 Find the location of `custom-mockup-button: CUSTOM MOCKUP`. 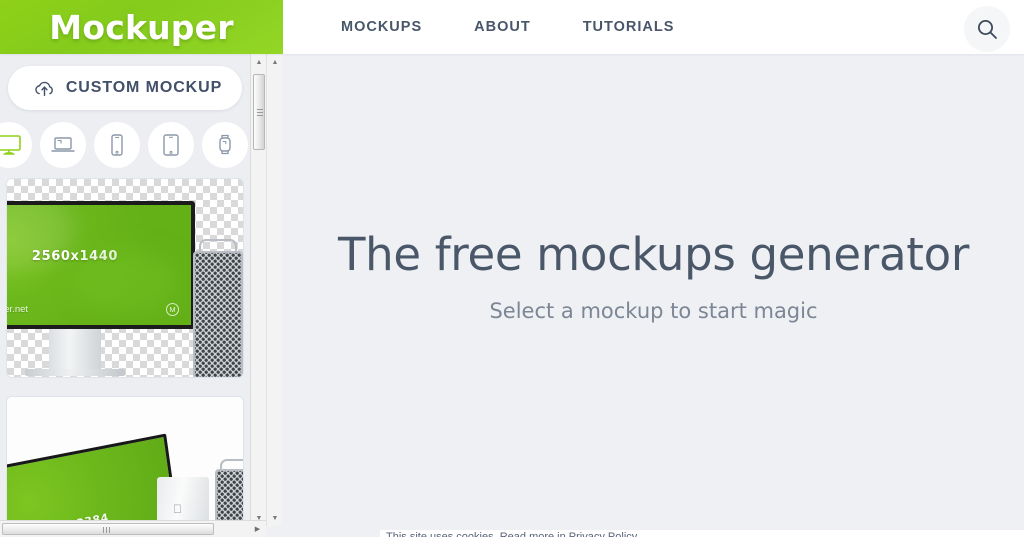

custom-mockup-button: CUSTOM MOCKUP is located at coordinates (125, 88).